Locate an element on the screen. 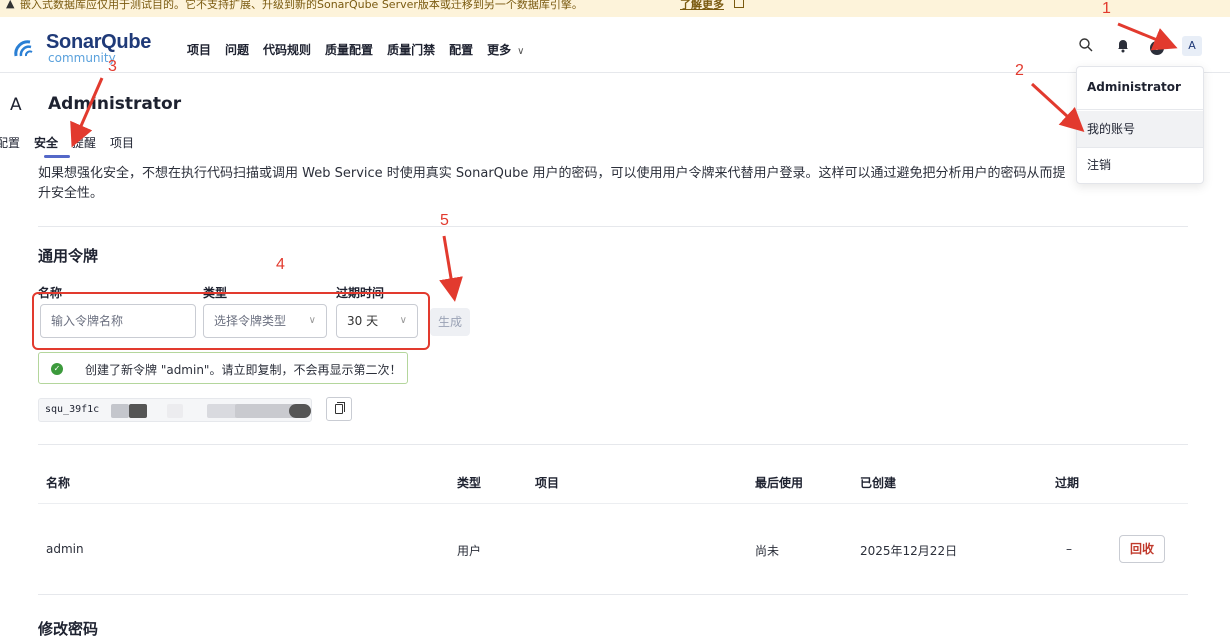  logo-subtitle: community is located at coordinates (82, 58).